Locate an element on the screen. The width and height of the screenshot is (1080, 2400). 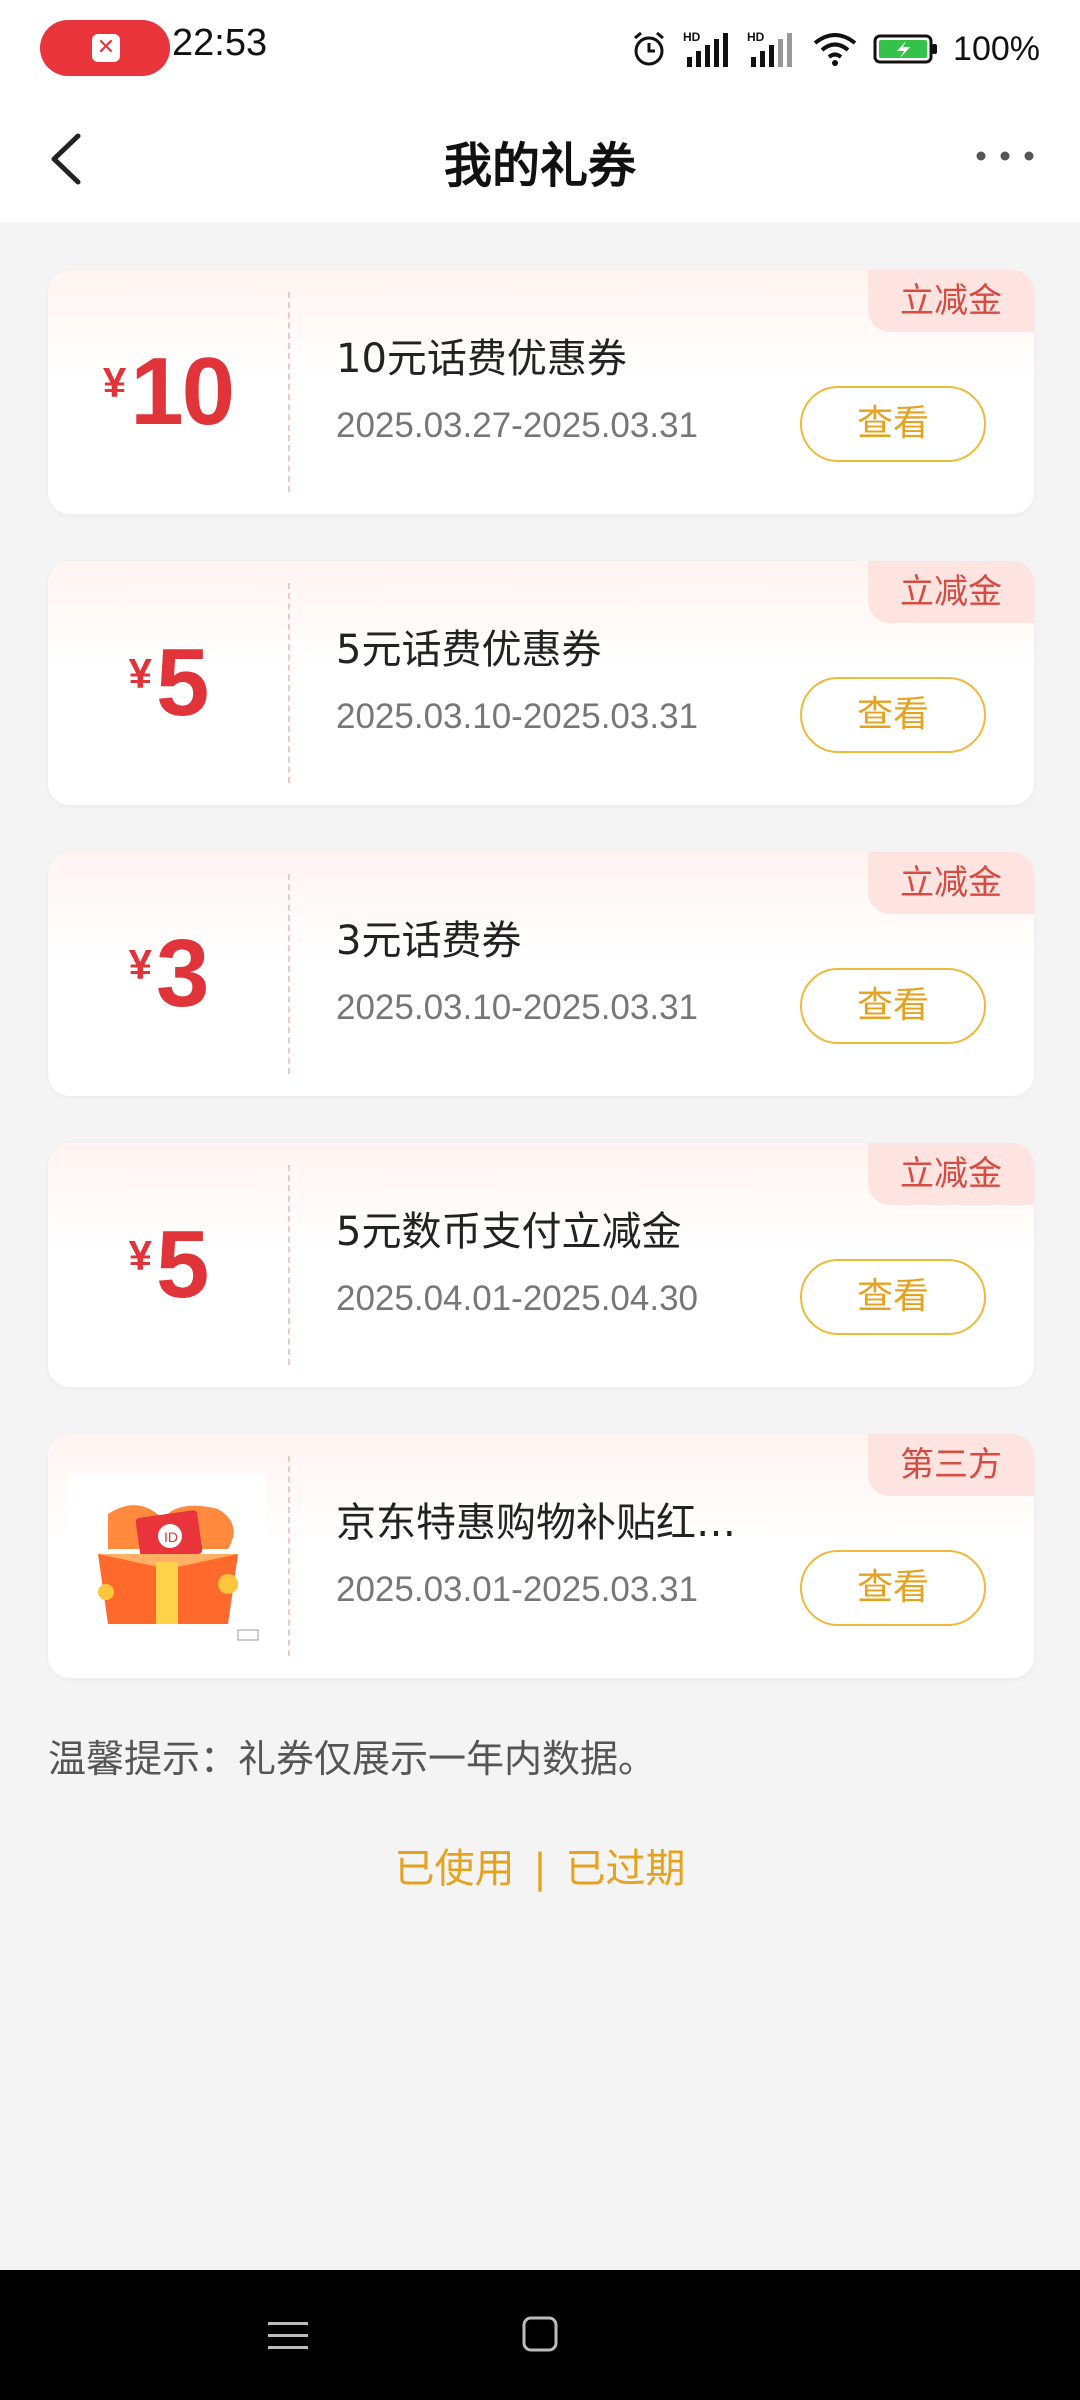
coupon-amount: ¥ 3 is located at coordinates (168, 974).